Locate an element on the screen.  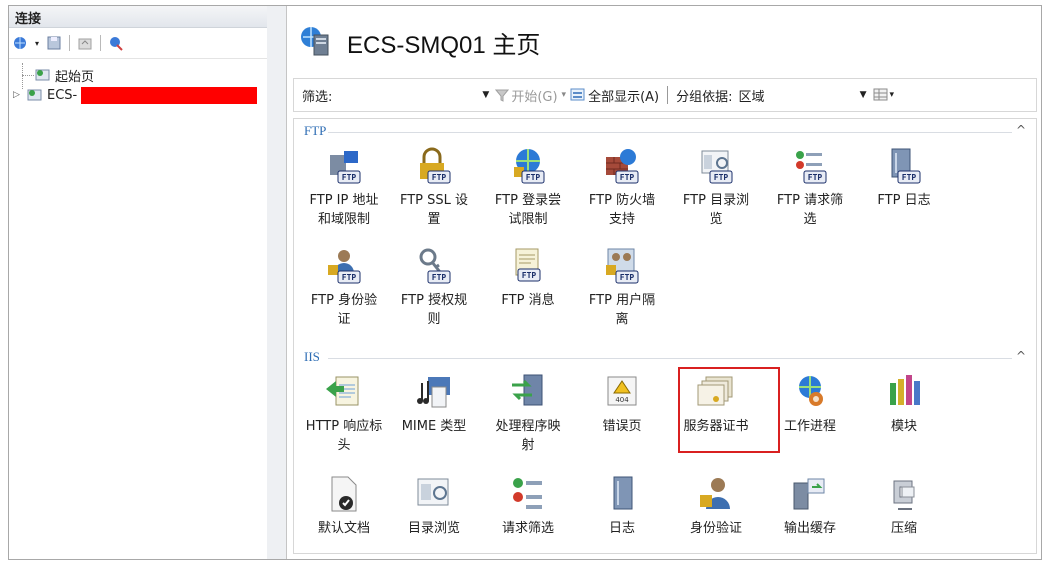
feature-label: HTTP 响应标 is located at coordinates (344, 426).